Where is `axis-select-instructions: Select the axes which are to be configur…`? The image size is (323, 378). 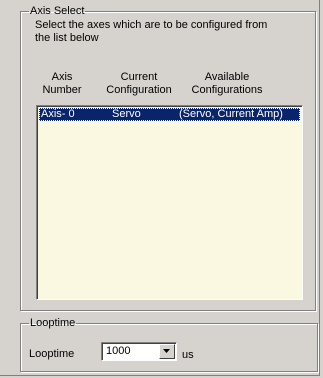 axis-select-instructions: Select the axes which are to be configur… is located at coordinates (165, 32).